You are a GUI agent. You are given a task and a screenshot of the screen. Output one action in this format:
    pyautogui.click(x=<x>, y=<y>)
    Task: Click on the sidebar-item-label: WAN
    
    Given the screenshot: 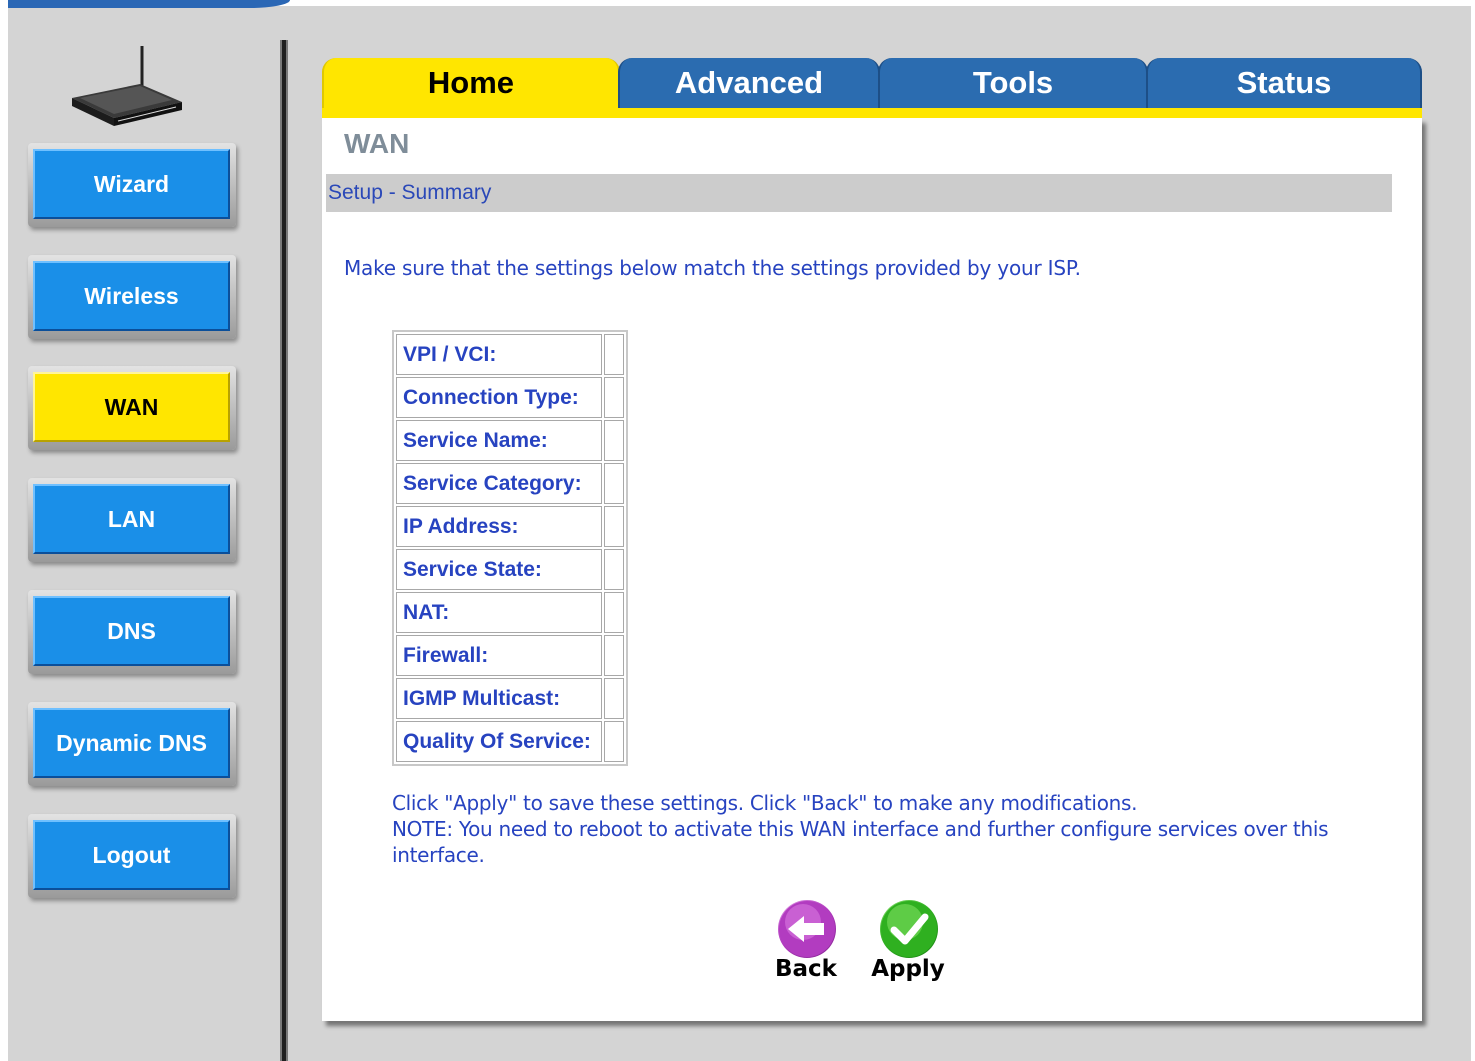 What is the action you would take?
    pyautogui.click(x=131, y=407)
    